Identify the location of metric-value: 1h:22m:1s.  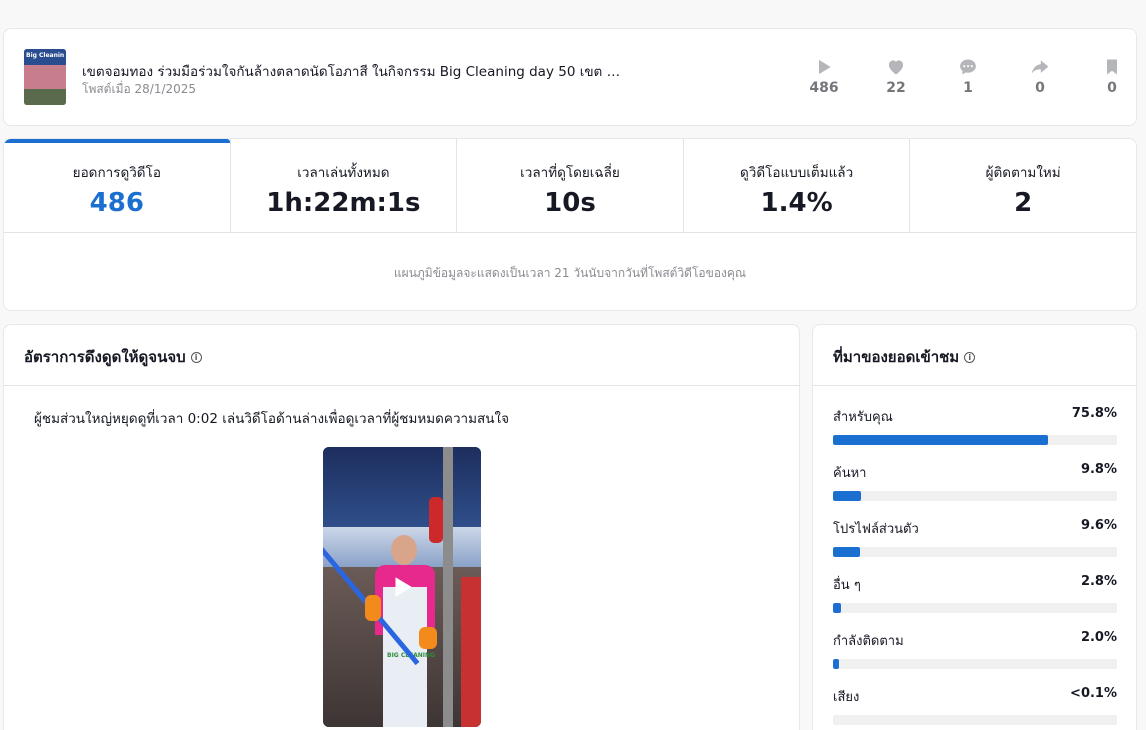
(343, 203).